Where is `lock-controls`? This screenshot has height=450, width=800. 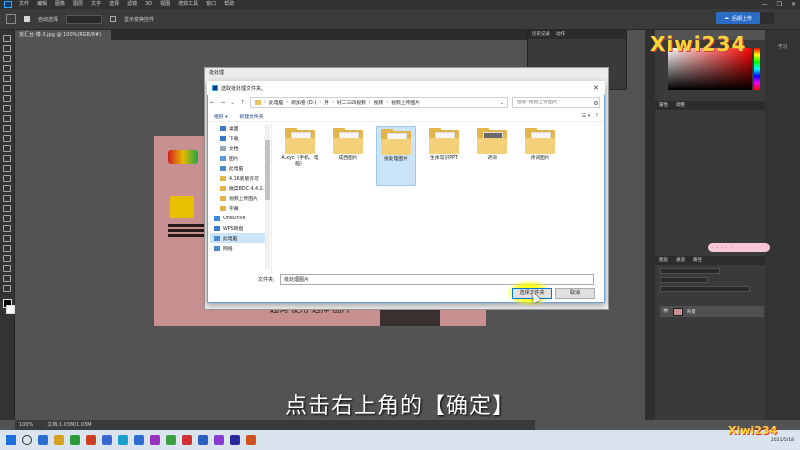
lock-controls is located at coordinates (705, 289).